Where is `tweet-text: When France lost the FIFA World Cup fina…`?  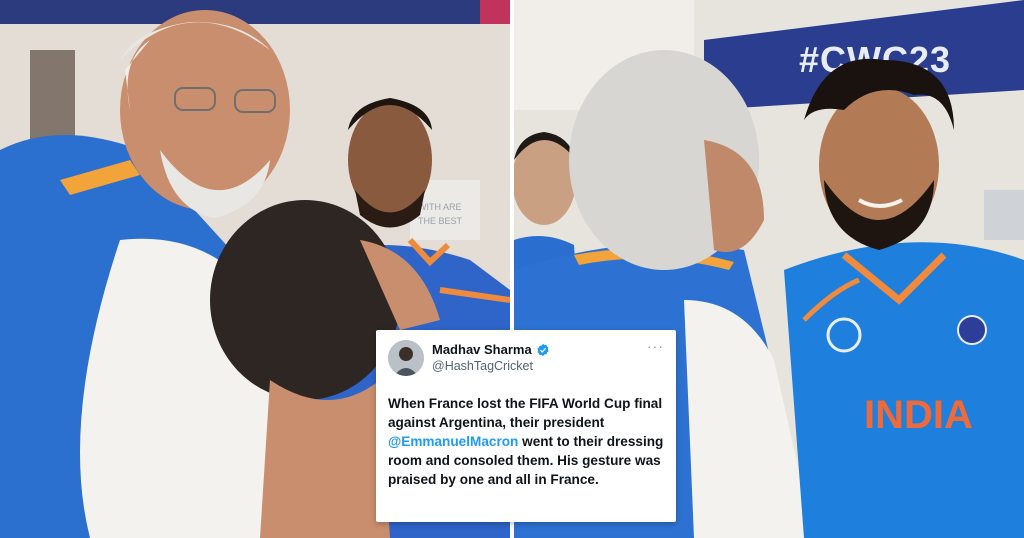
tweet-text: When France lost the FIFA World Cup fina… is located at coordinates (526, 441).